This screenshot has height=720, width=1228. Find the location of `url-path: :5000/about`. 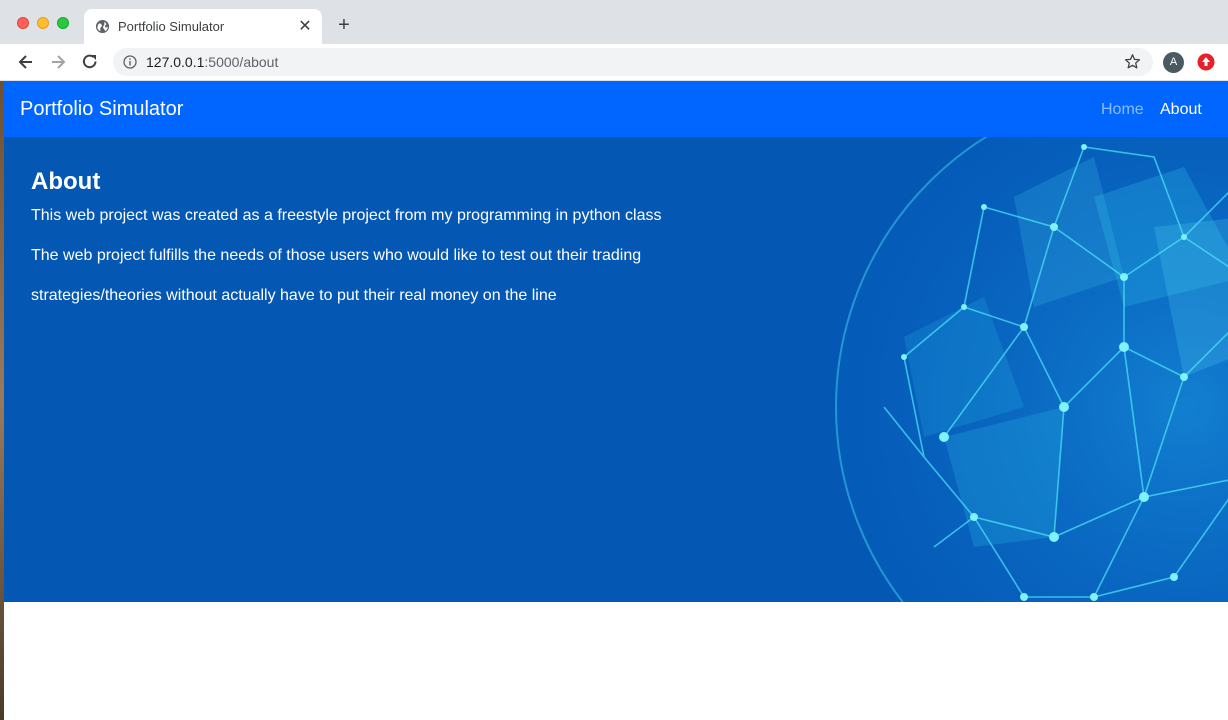

url-path: :5000/about is located at coordinates (241, 62).